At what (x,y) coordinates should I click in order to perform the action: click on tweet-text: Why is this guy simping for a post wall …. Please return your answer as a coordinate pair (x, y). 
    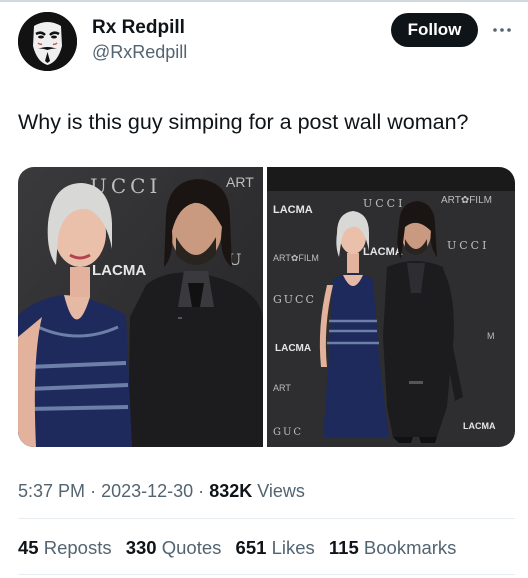
    Looking at the image, I should click on (243, 122).